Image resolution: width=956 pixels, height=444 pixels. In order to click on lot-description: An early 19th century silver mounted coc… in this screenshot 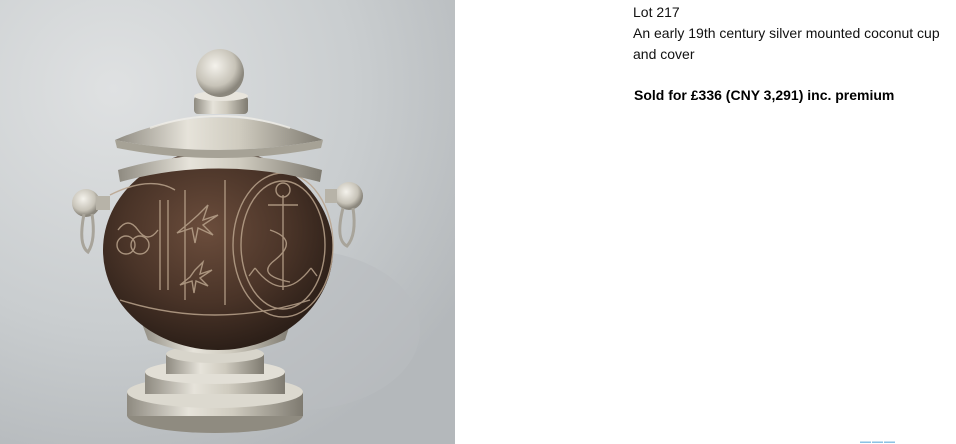, I will do `click(786, 43)`.